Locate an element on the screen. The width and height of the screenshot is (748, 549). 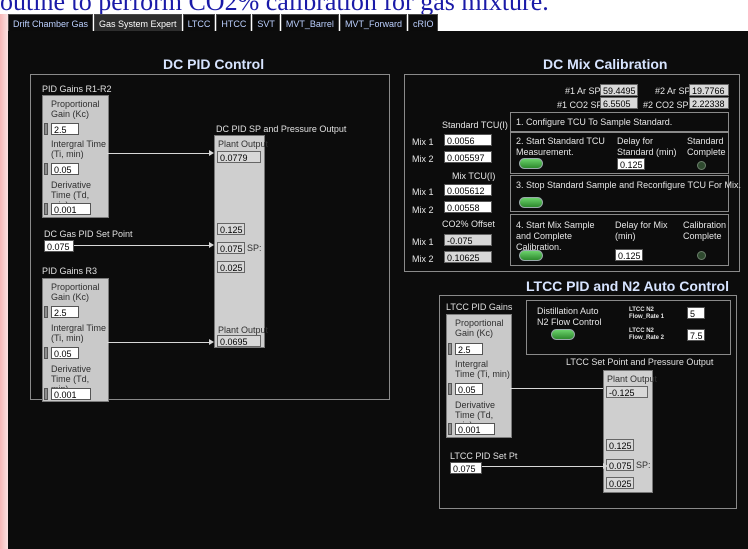
r3-ti-label: Intergral Time (Ti, min) is located at coordinates (79, 333).